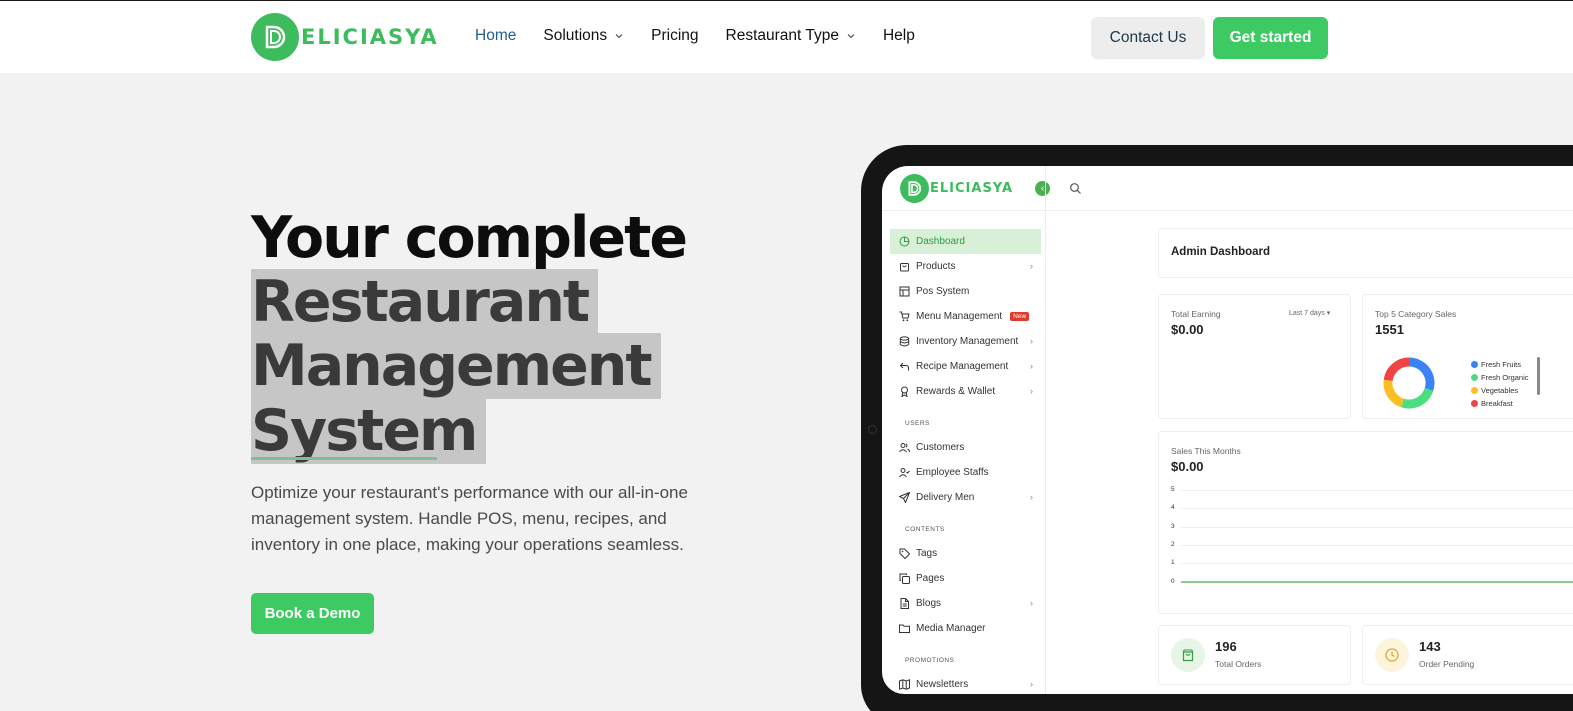  Describe the element at coordinates (959, 316) in the screenshot. I see `sidebar-item-label: Menu Management` at that location.